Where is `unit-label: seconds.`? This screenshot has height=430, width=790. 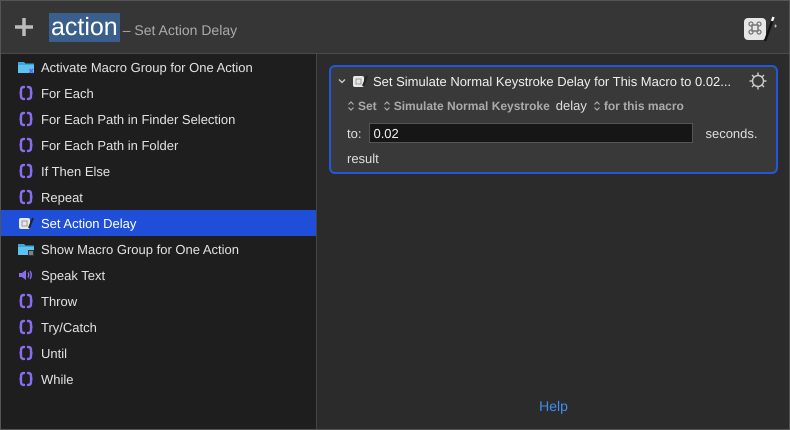
unit-label: seconds. is located at coordinates (731, 133).